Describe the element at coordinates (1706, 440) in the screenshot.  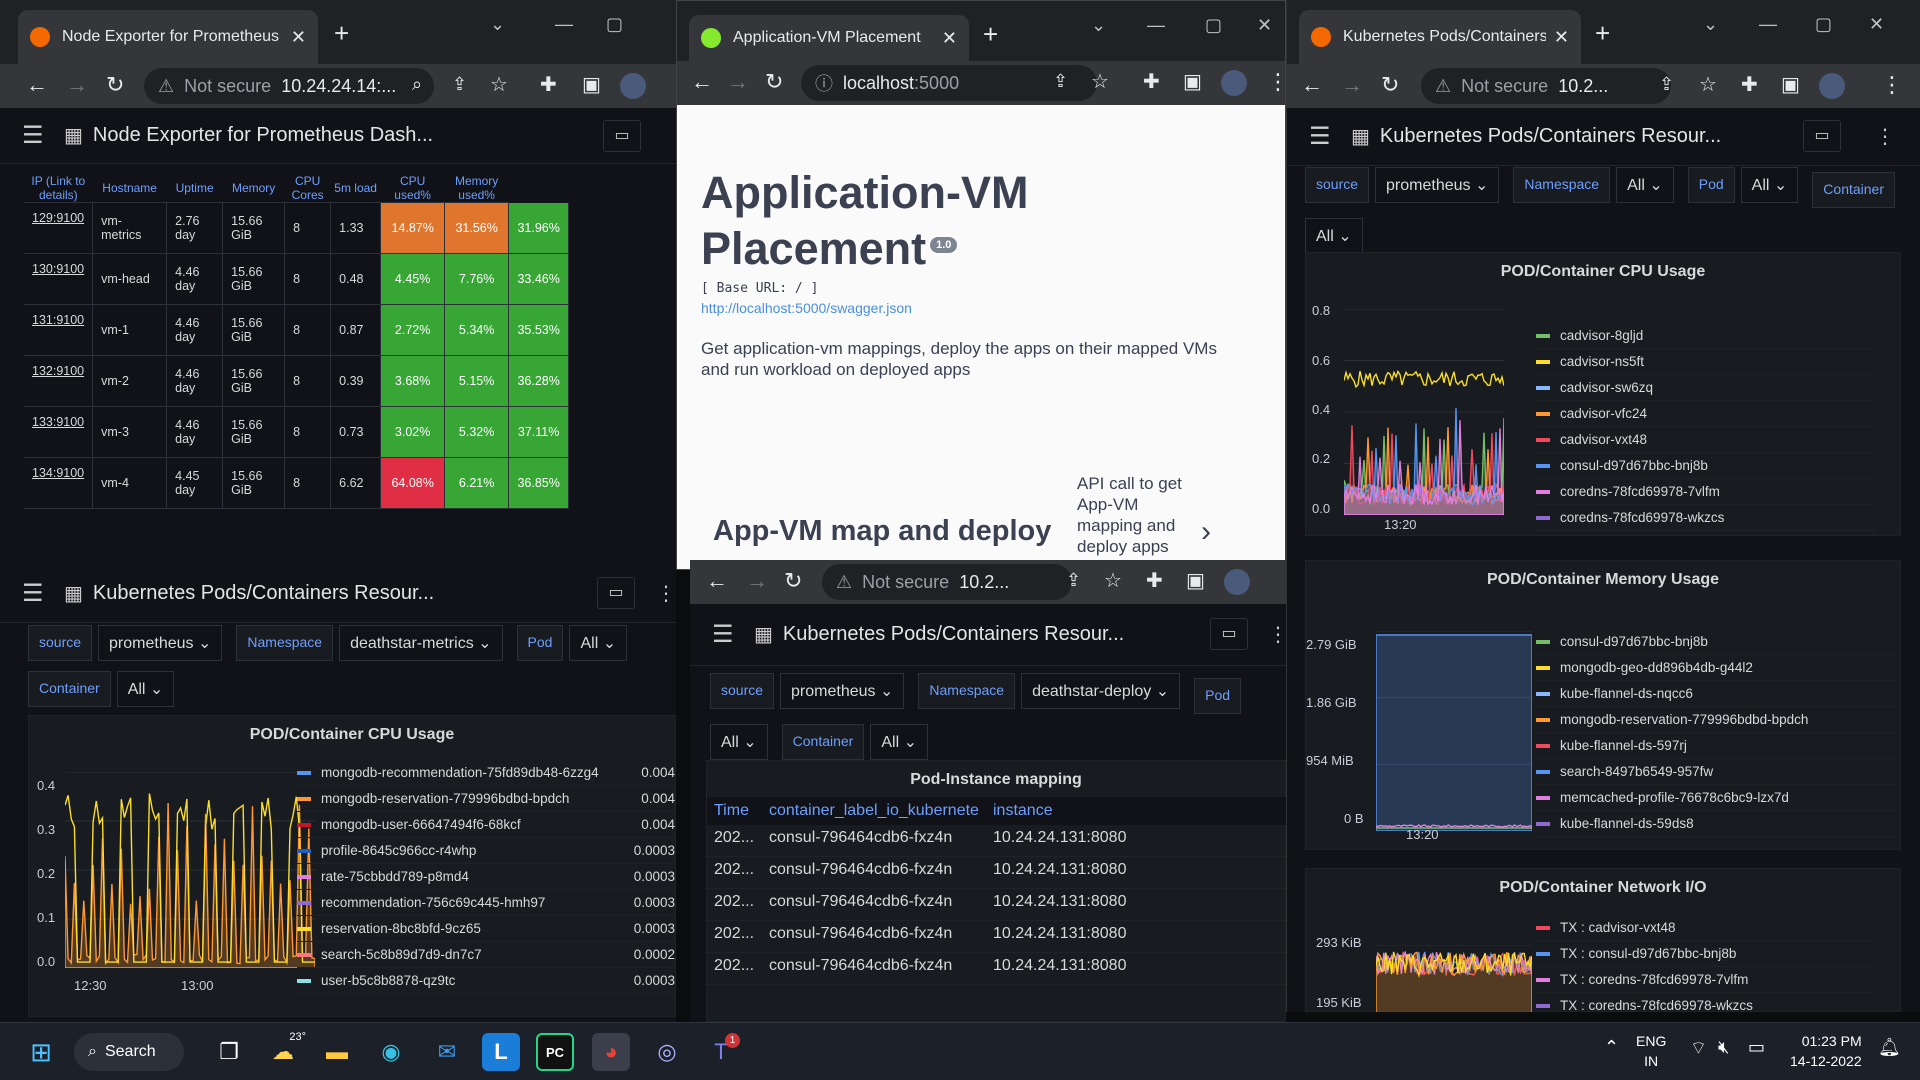
I see `legend-item: cadvisor-vxt48` at that location.